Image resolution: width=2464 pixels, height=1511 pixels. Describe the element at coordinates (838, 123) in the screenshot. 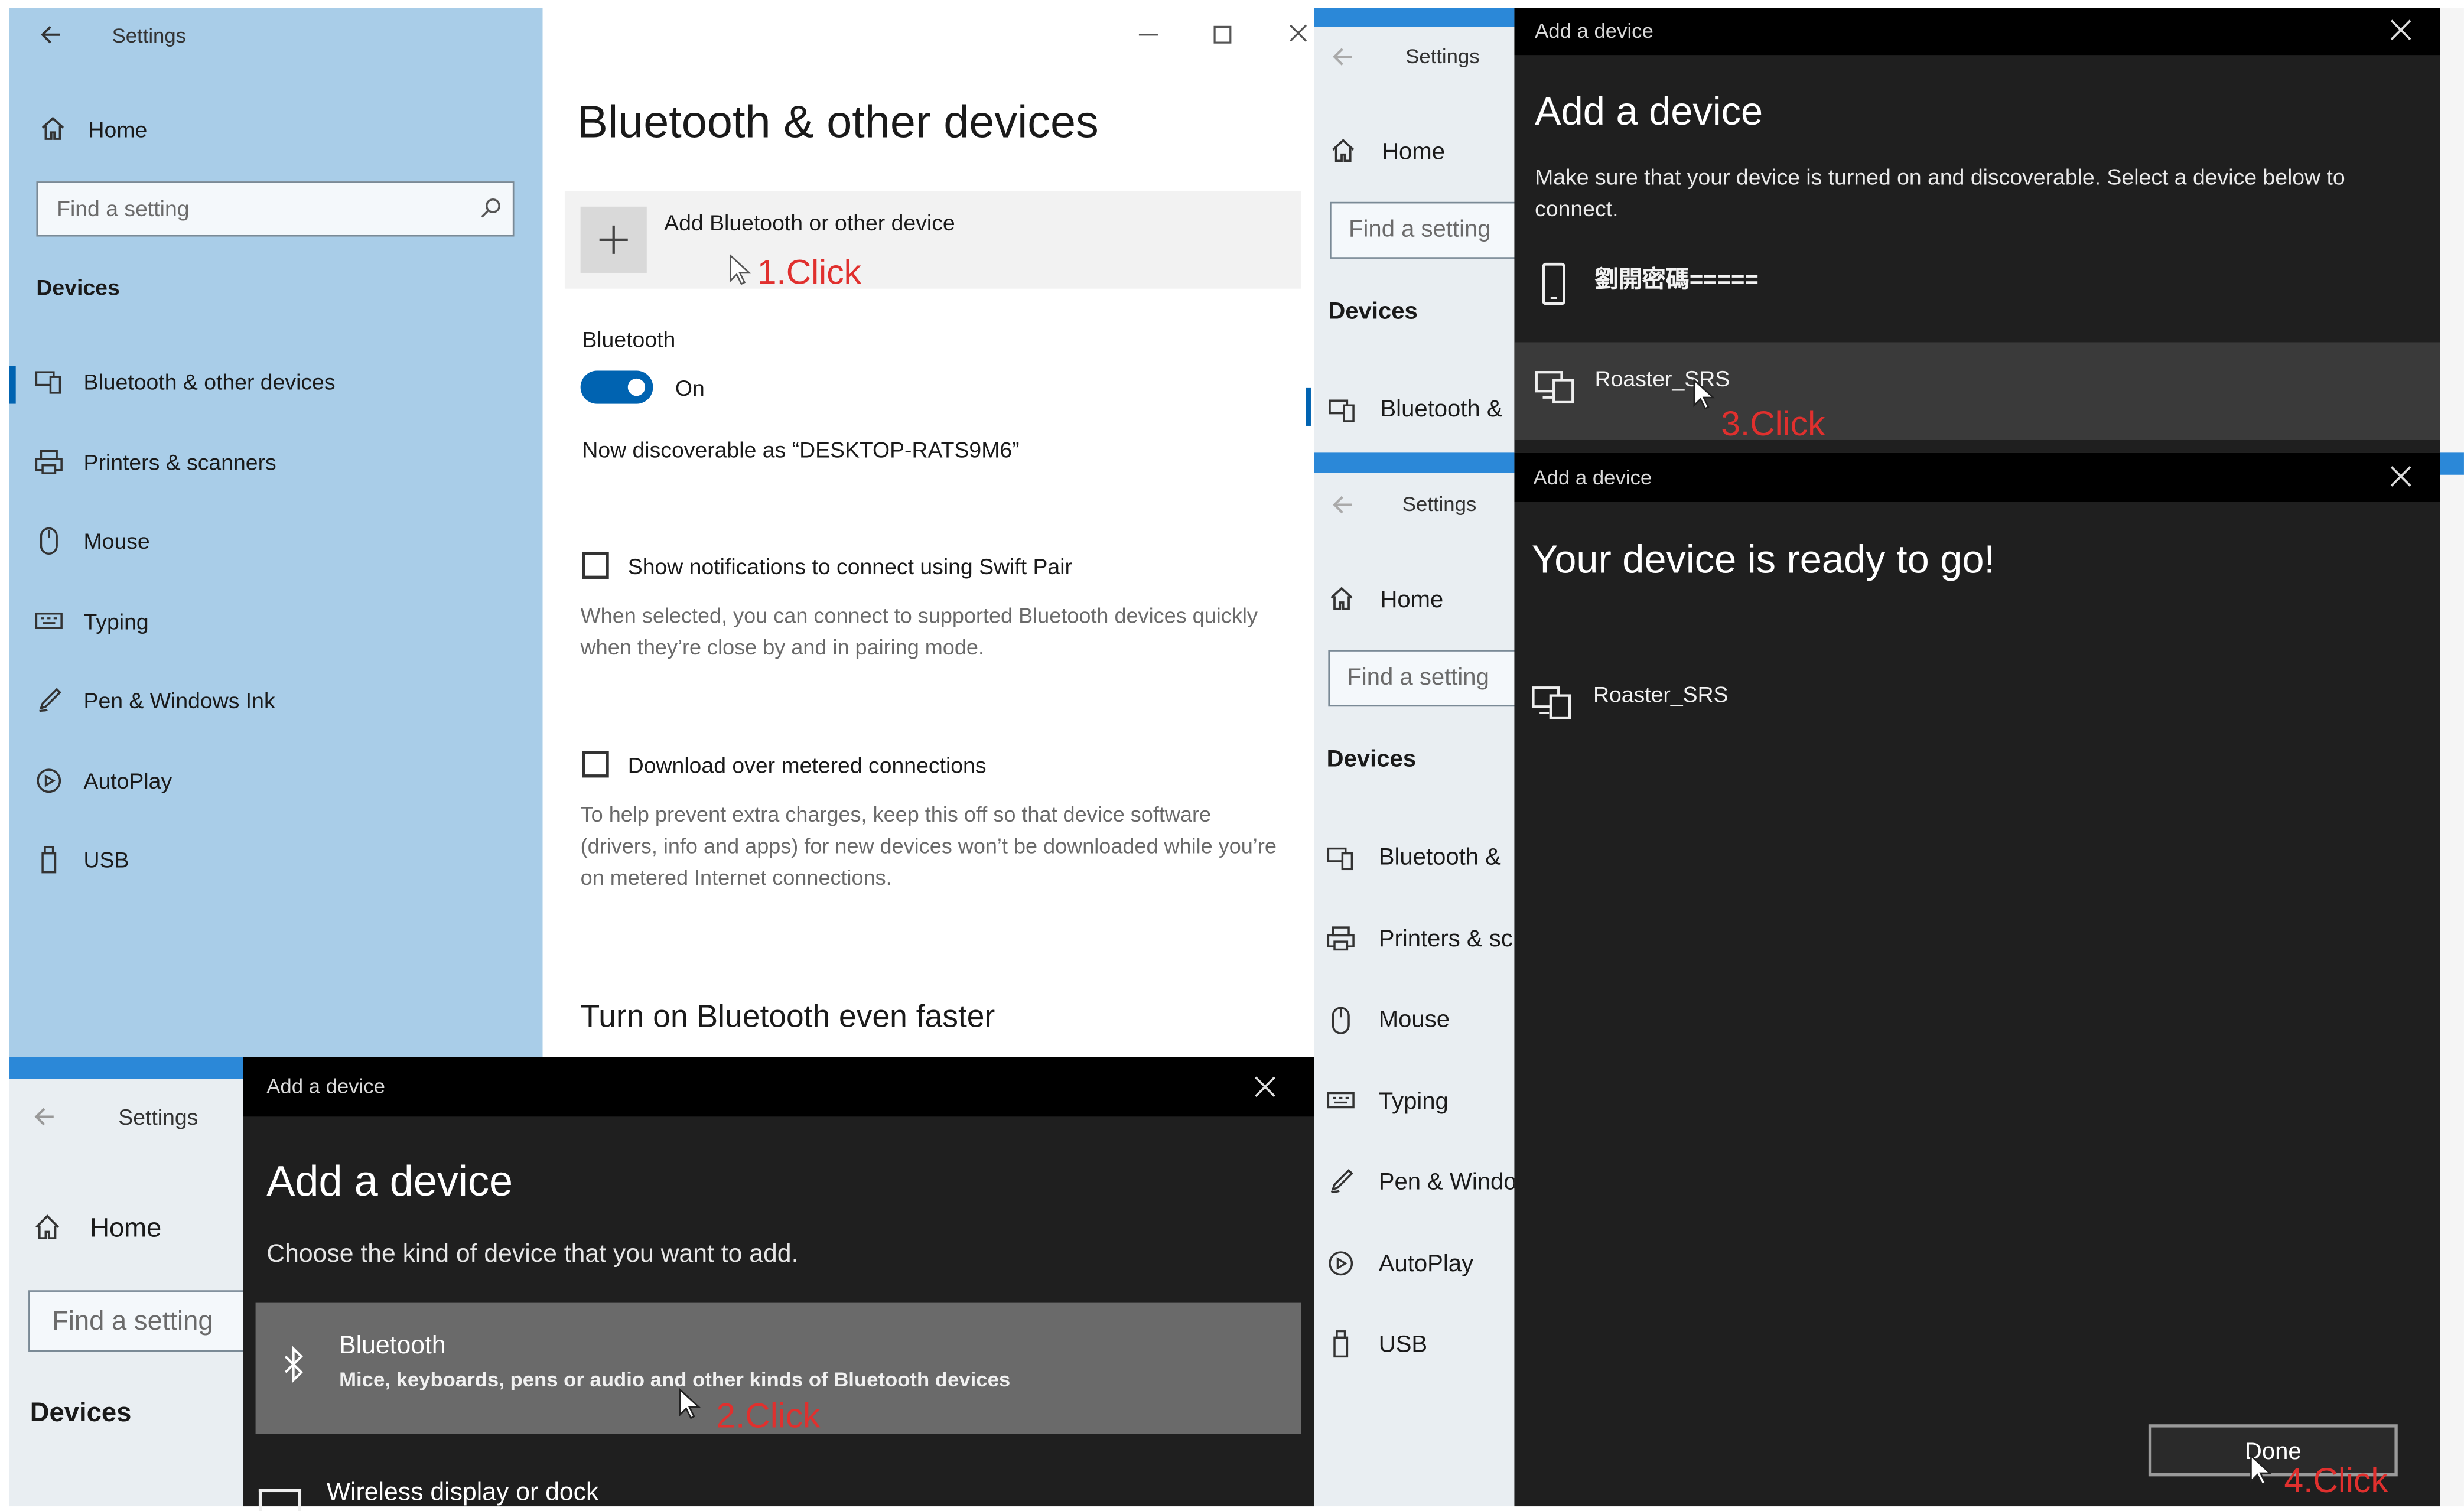

I see `page-title: Bluetooth & other devices` at that location.